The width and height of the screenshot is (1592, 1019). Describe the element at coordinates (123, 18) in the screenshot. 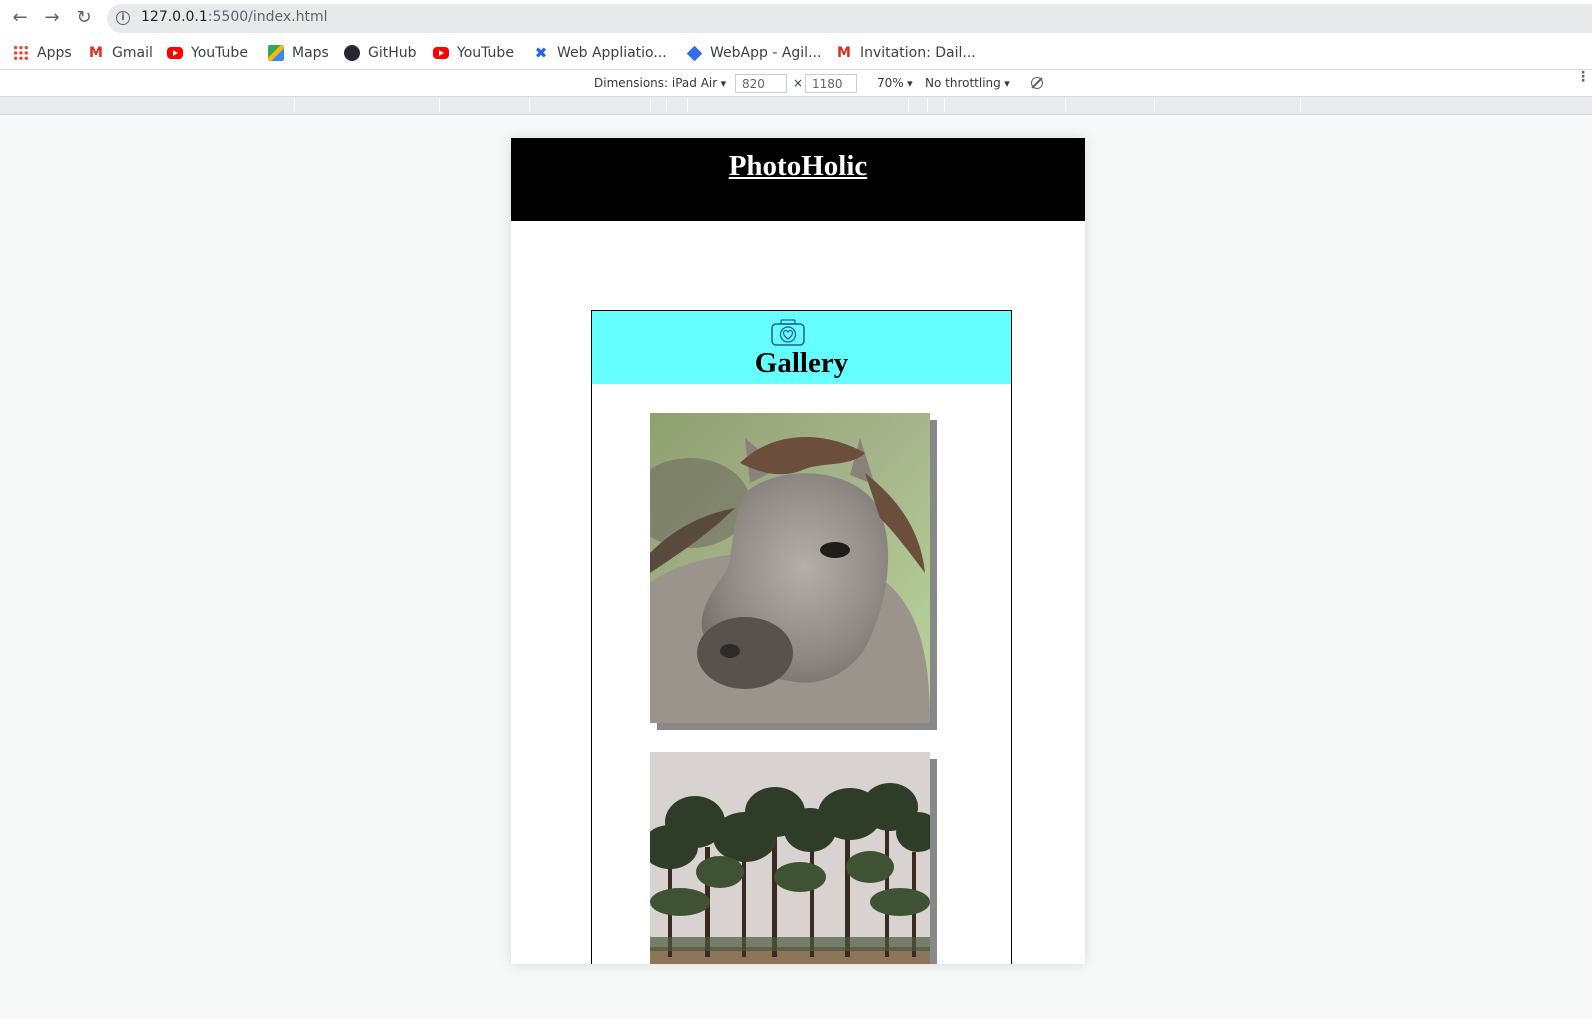

I see `site-info-icon: i` at that location.